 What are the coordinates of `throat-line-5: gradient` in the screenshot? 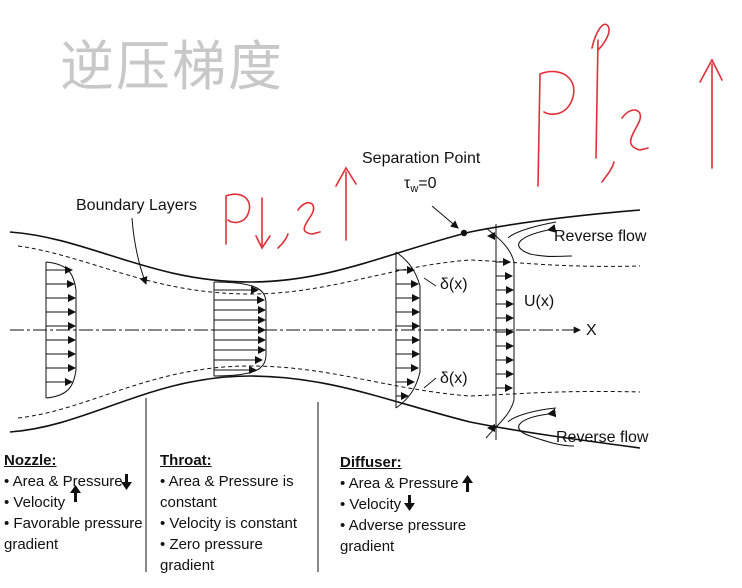 It's located at (187, 565).